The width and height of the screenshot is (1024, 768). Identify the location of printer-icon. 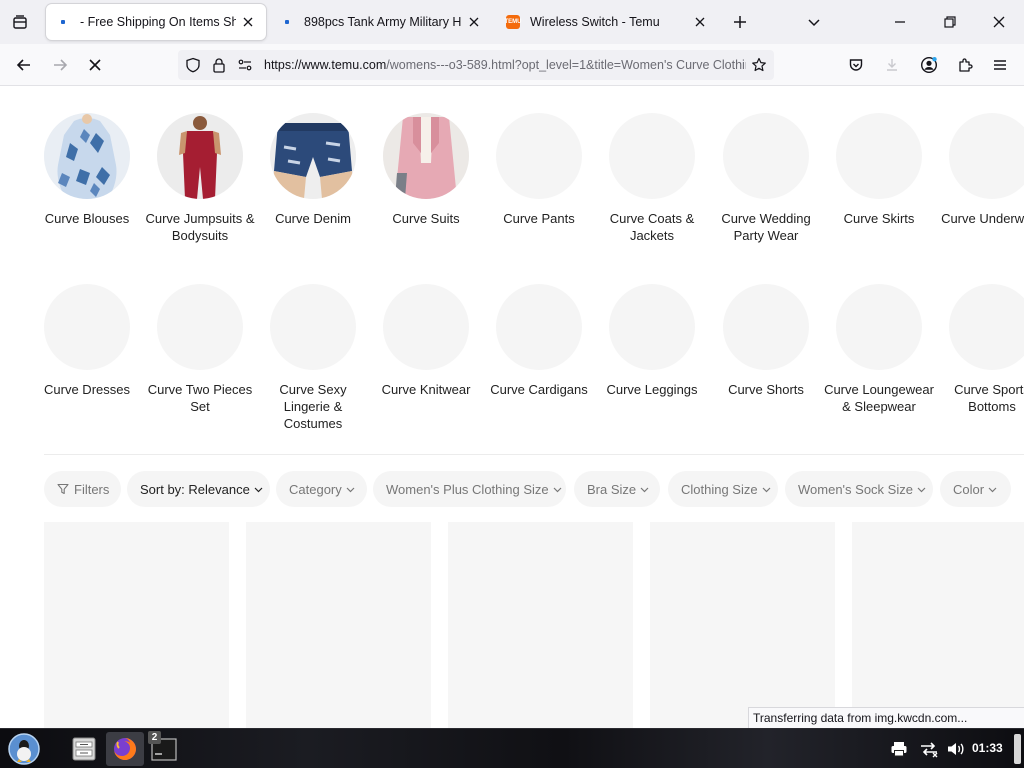
(899, 749).